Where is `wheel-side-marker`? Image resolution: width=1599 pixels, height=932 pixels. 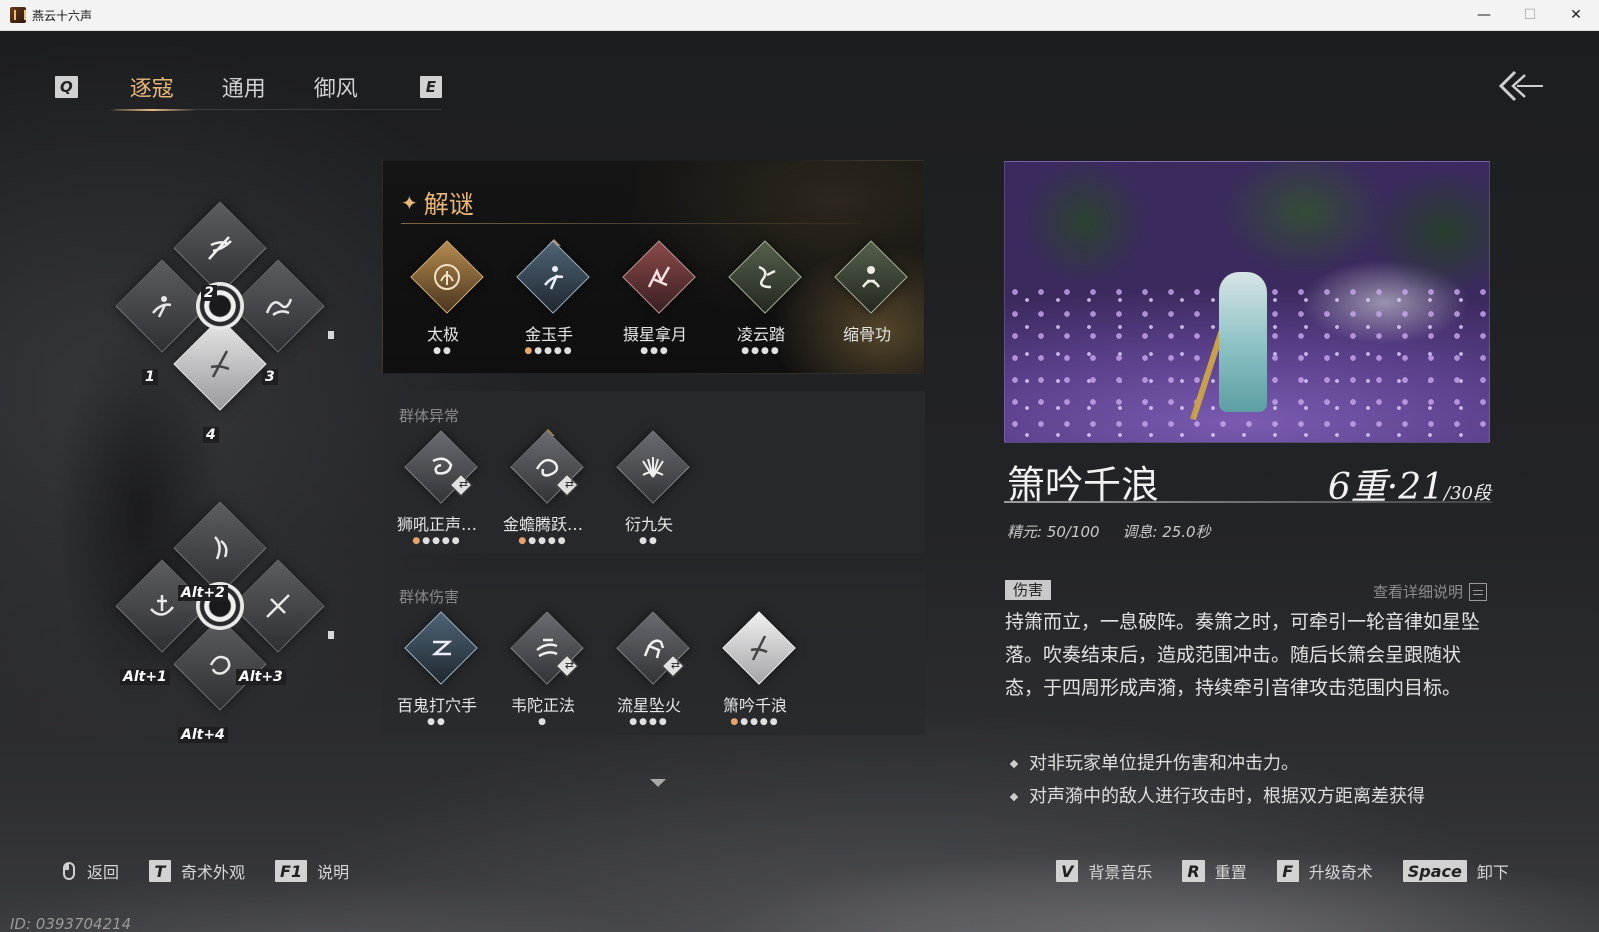
wheel-side-marker is located at coordinates (331, 335).